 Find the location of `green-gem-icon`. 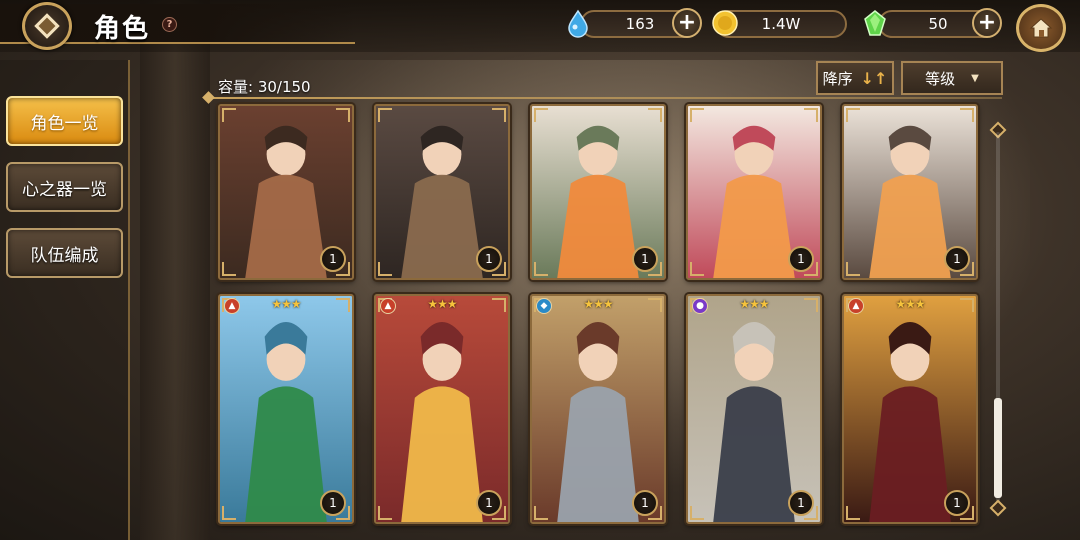

green-gem-icon is located at coordinates (875, 23).